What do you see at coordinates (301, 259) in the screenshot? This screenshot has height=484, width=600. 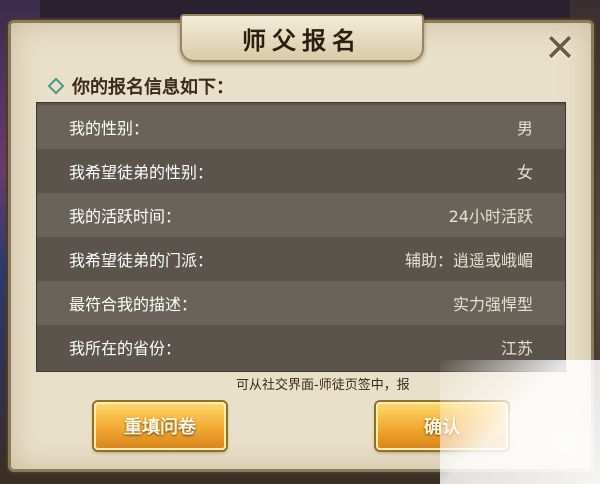 I see `info-row-apprentice-school: 我希望徒弟的门派： 辅助：逍遥或峨嵋` at bounding box center [301, 259].